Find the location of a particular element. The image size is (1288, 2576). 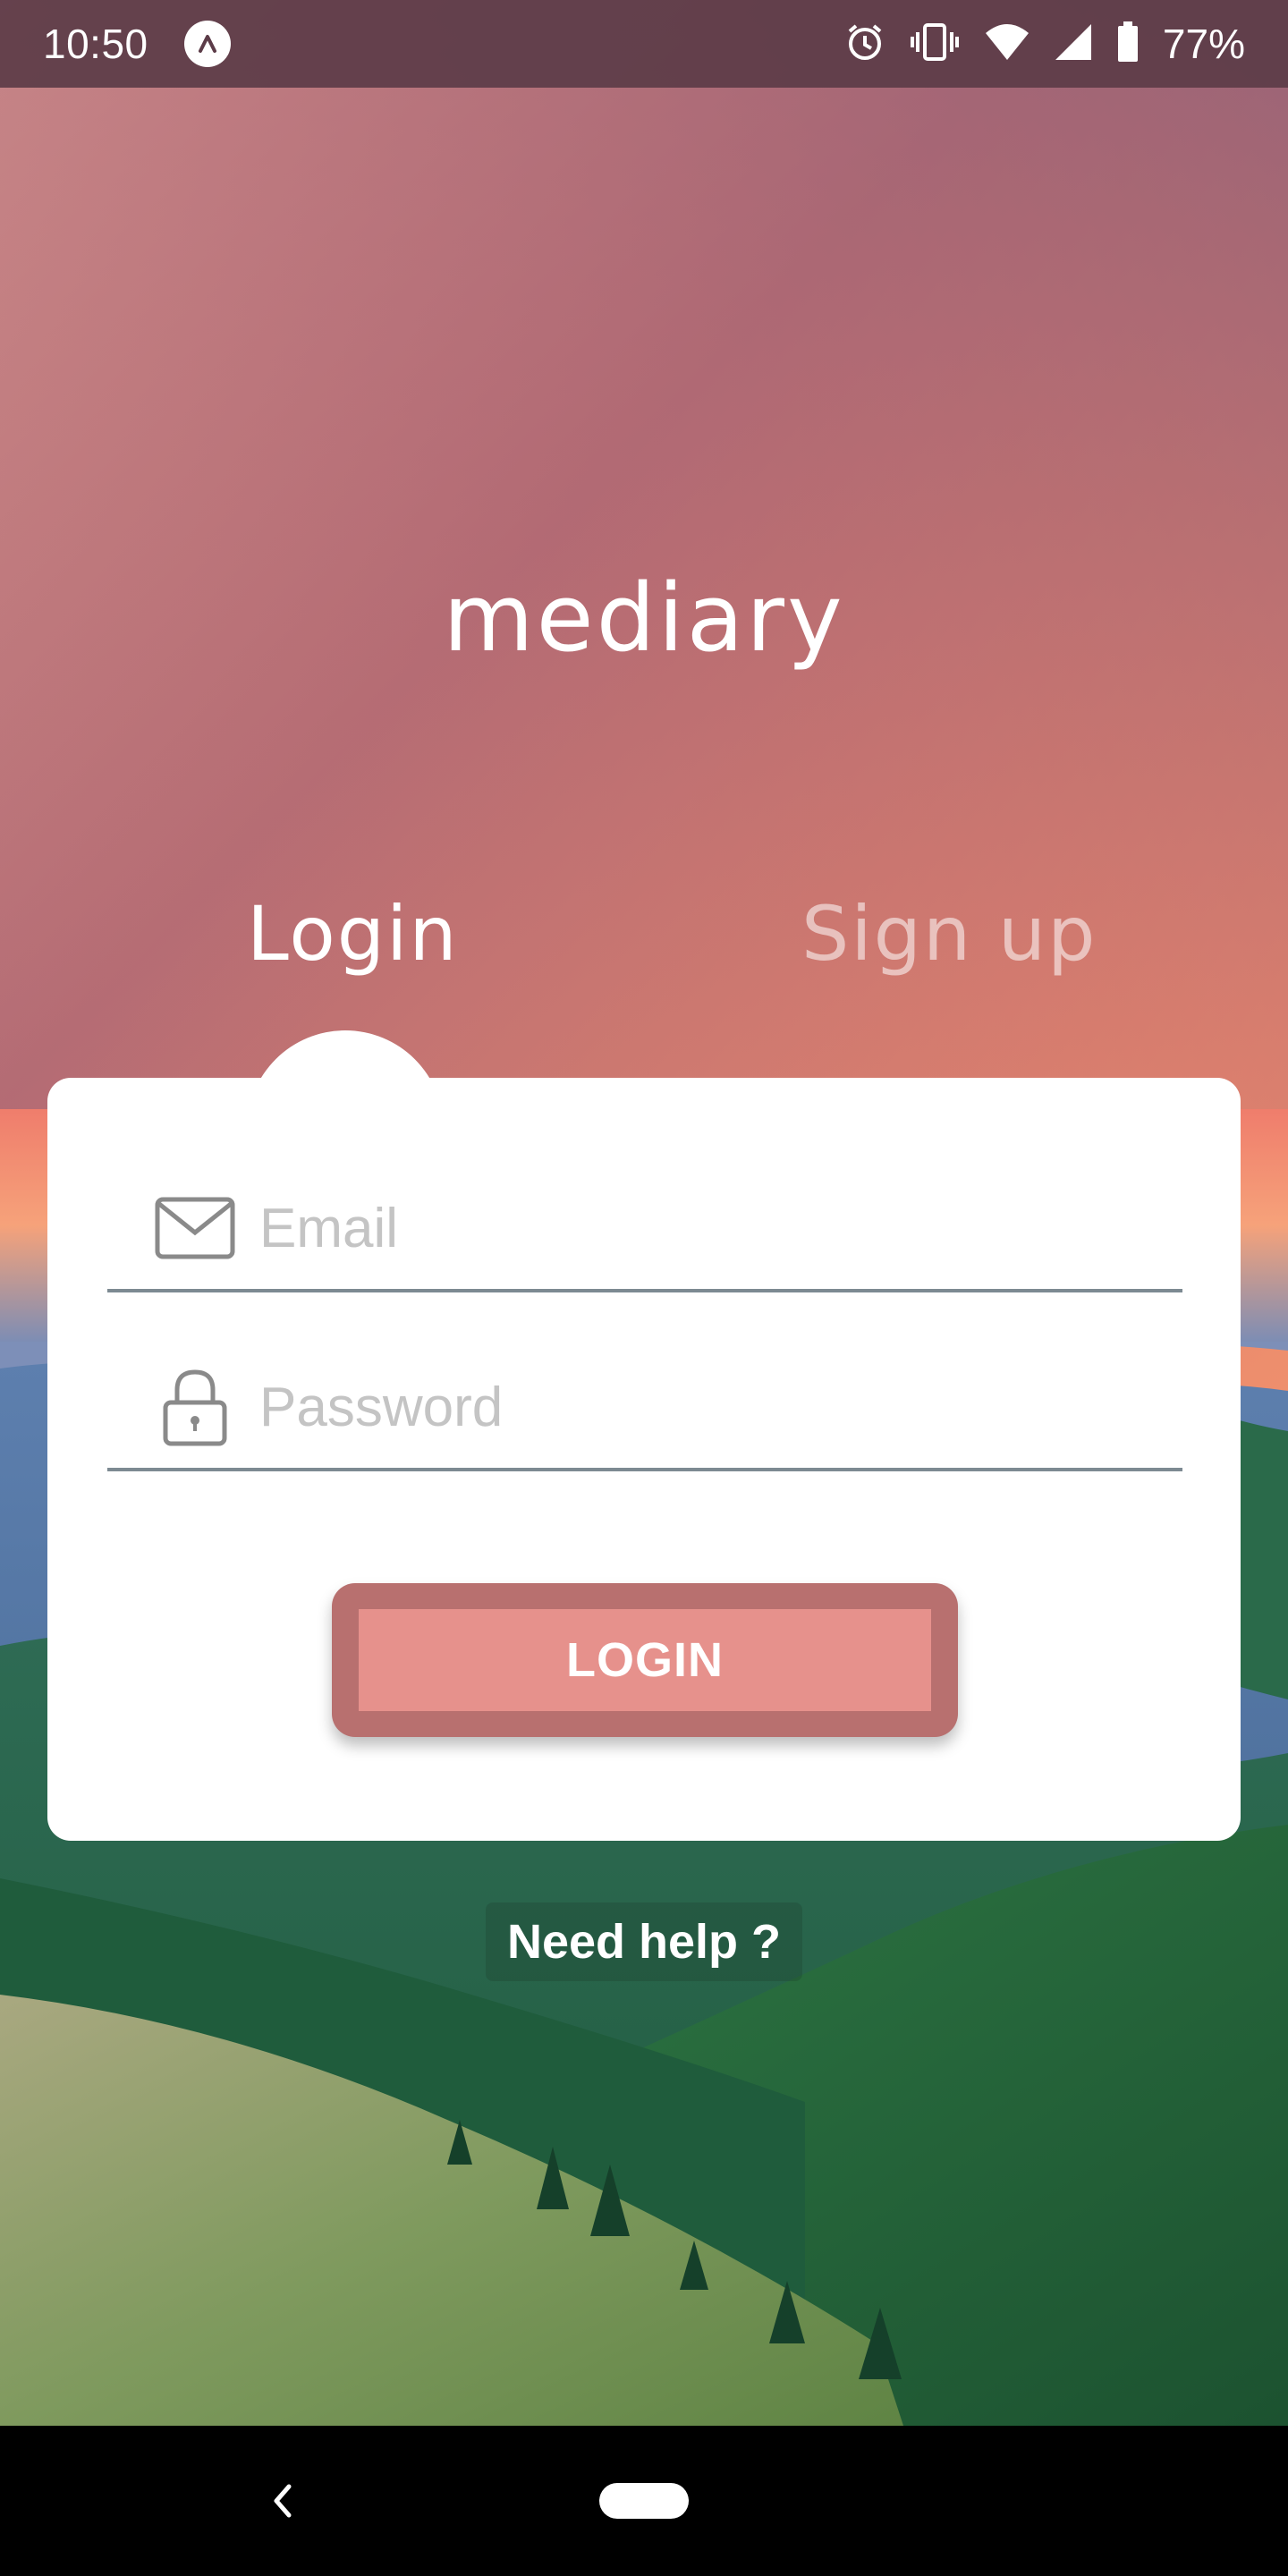

alarm-icon is located at coordinates (865, 44).